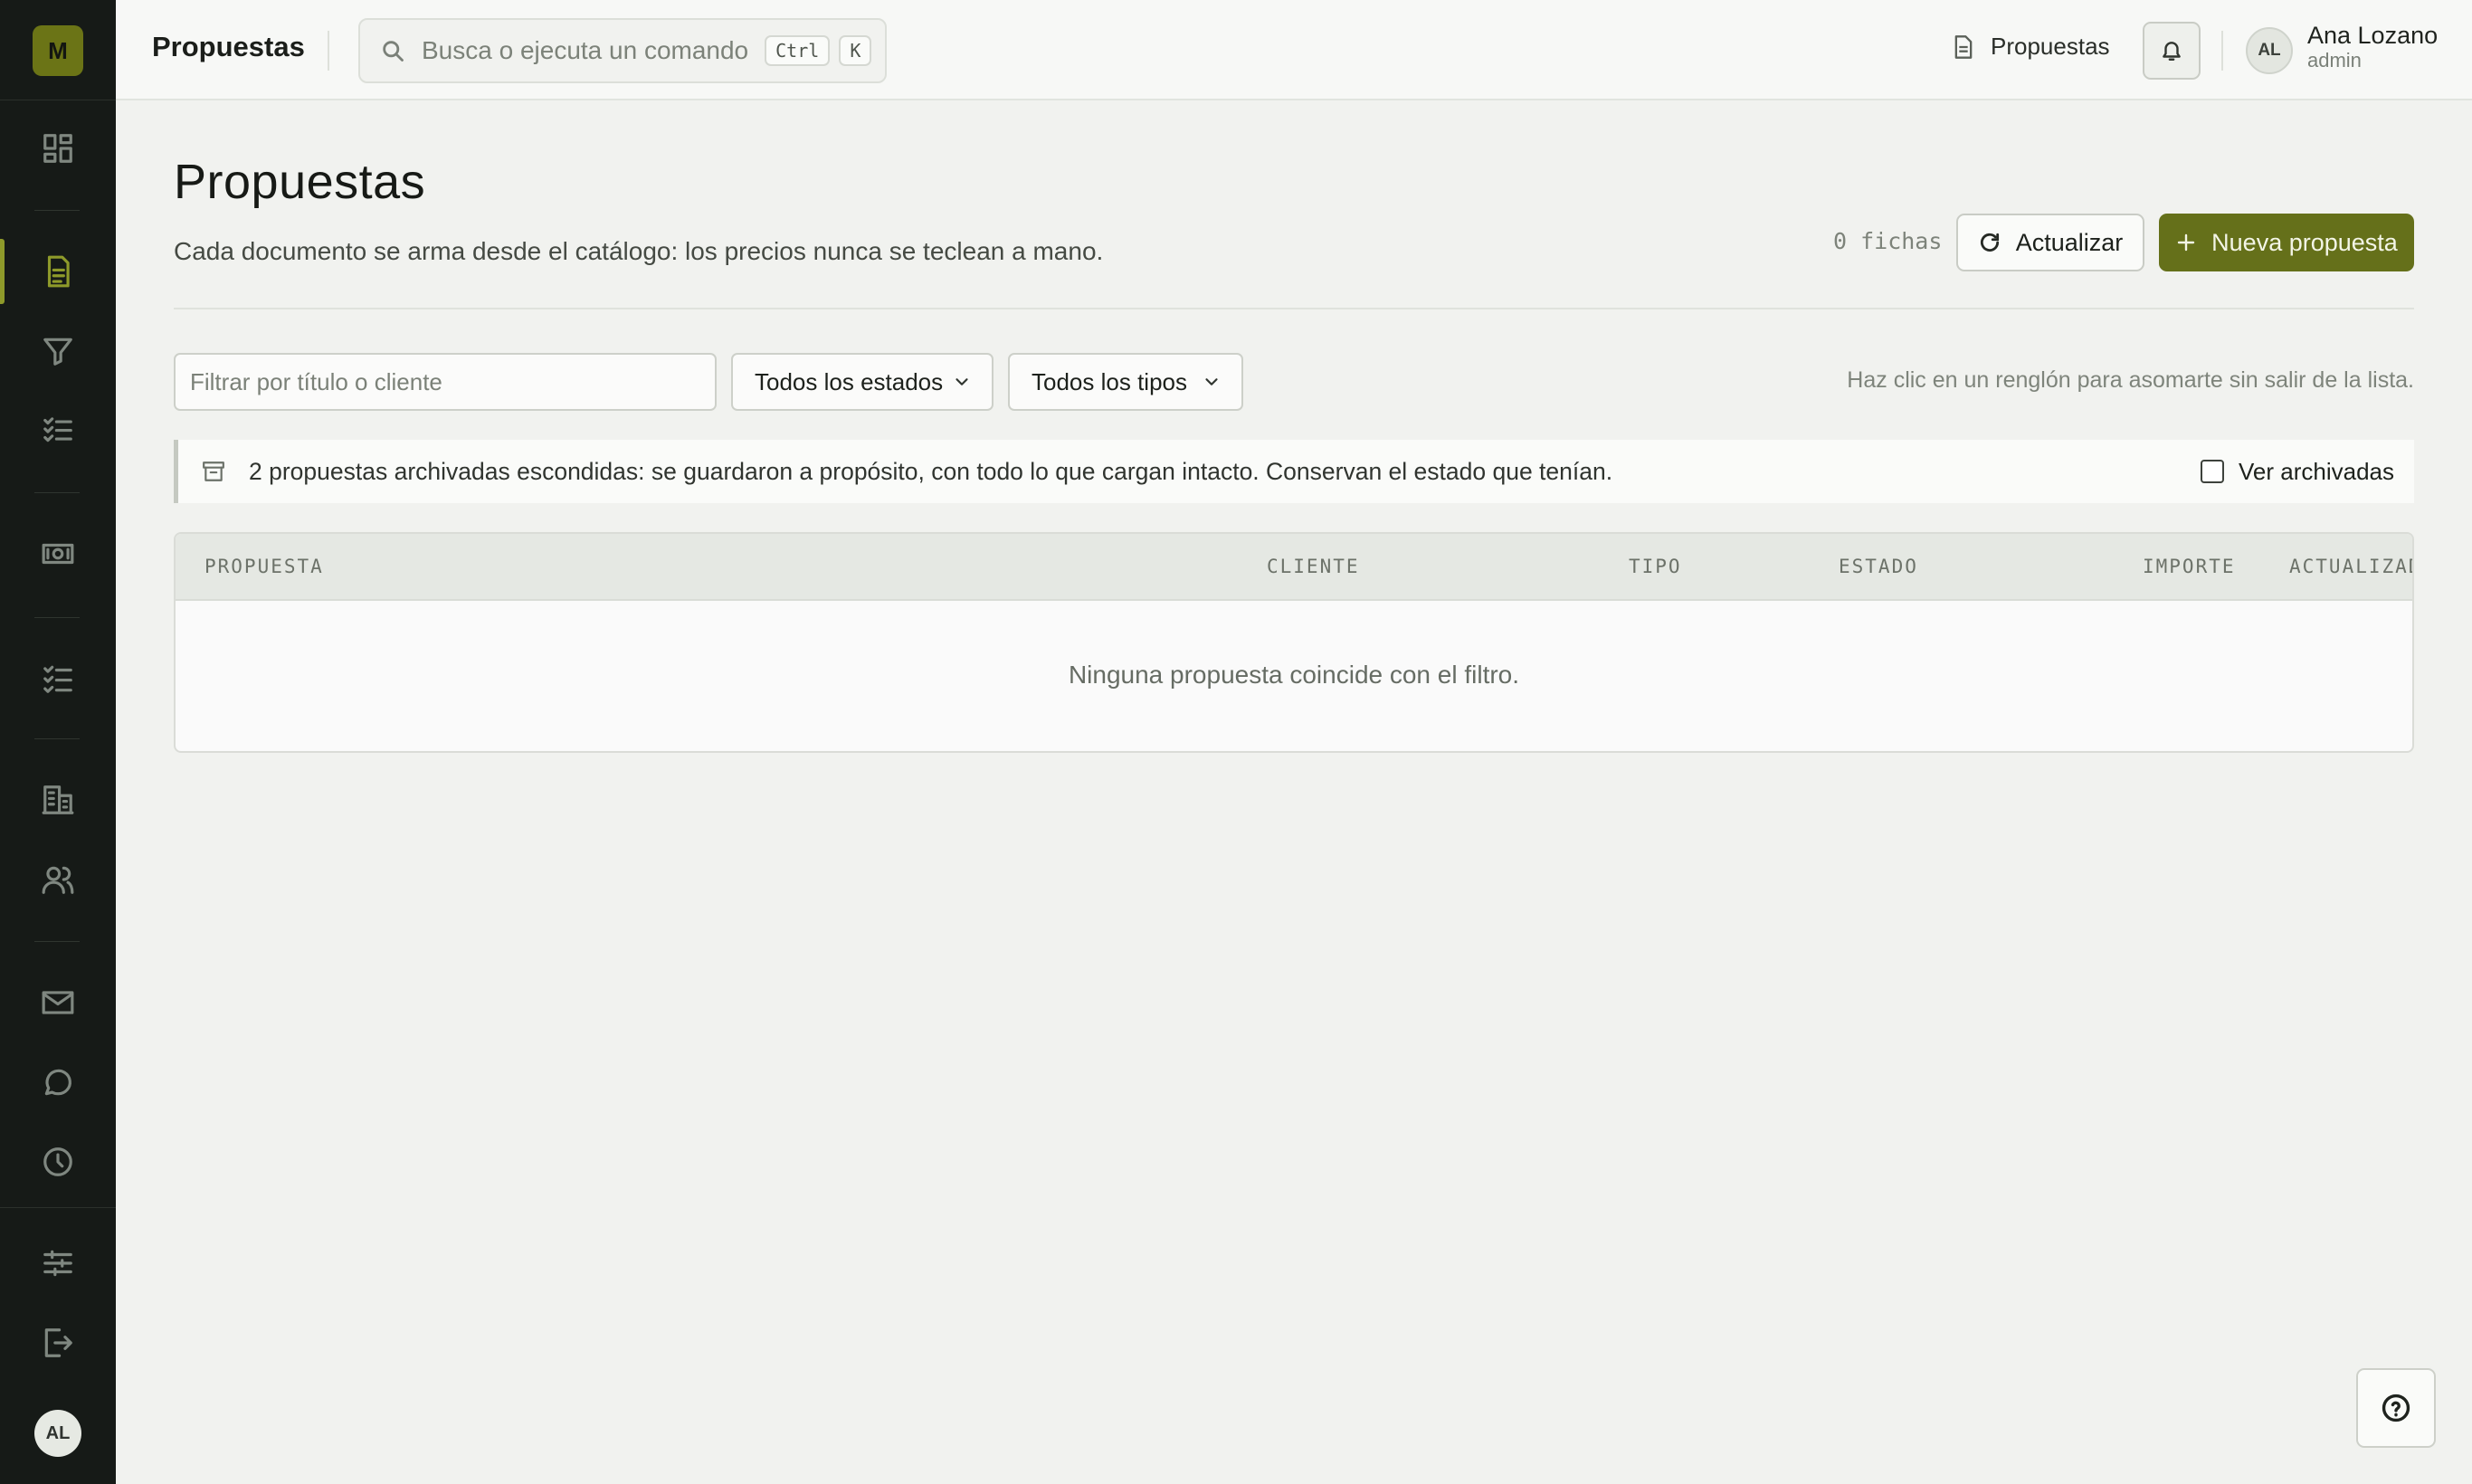  I want to click on status-select-value: Todos los estados, so click(849, 381).